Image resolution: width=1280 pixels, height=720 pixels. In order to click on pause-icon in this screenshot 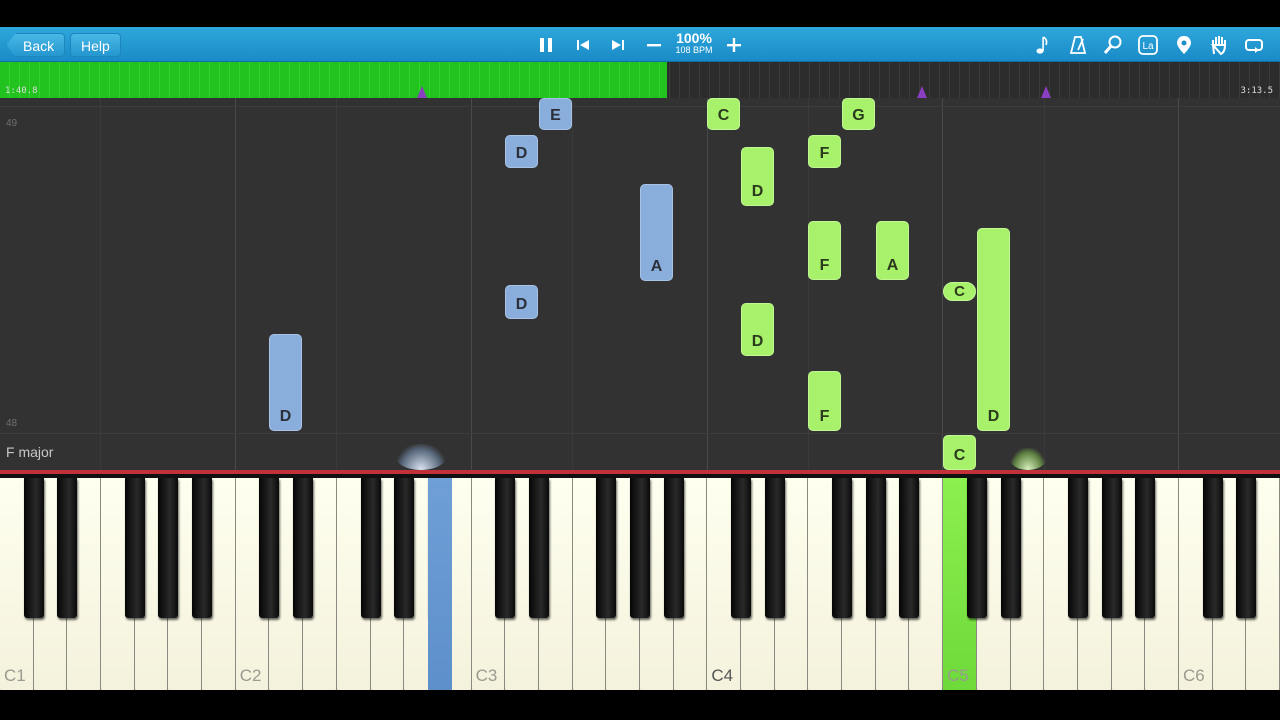, I will do `click(546, 45)`.